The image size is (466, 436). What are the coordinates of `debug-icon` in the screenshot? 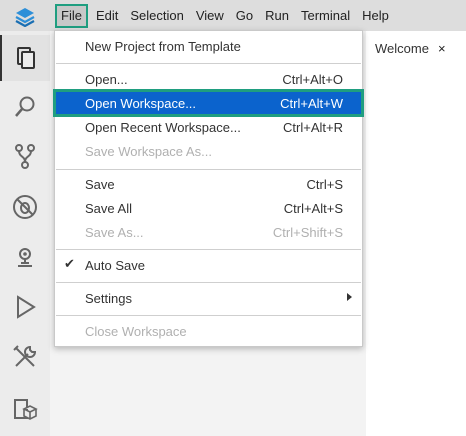 It's located at (25, 207).